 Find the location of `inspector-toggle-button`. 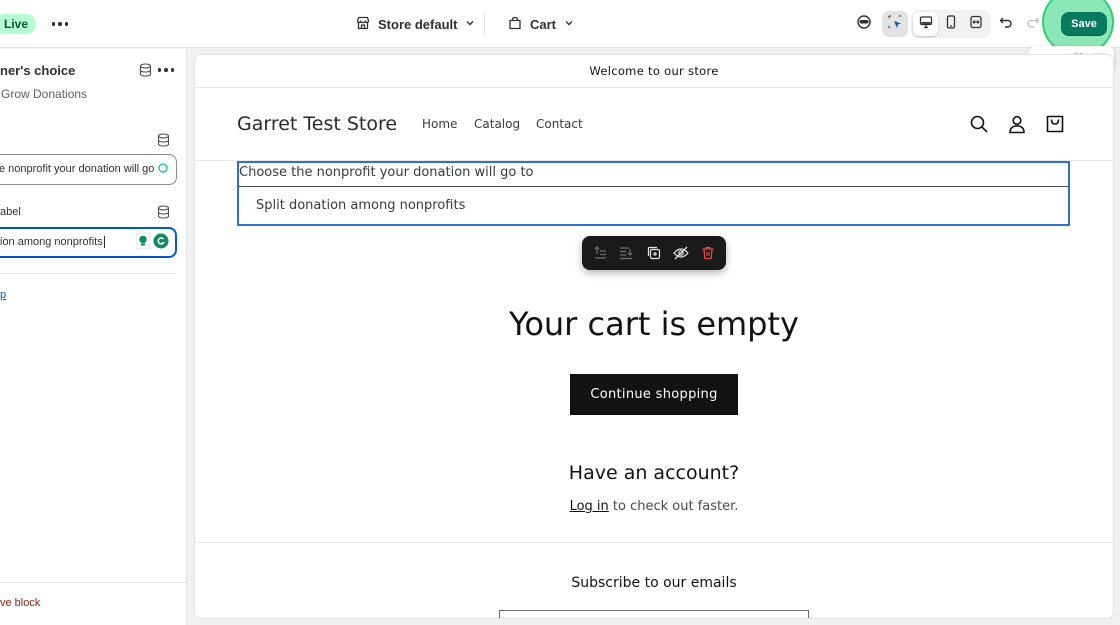

inspector-toggle-button is located at coordinates (895, 24).